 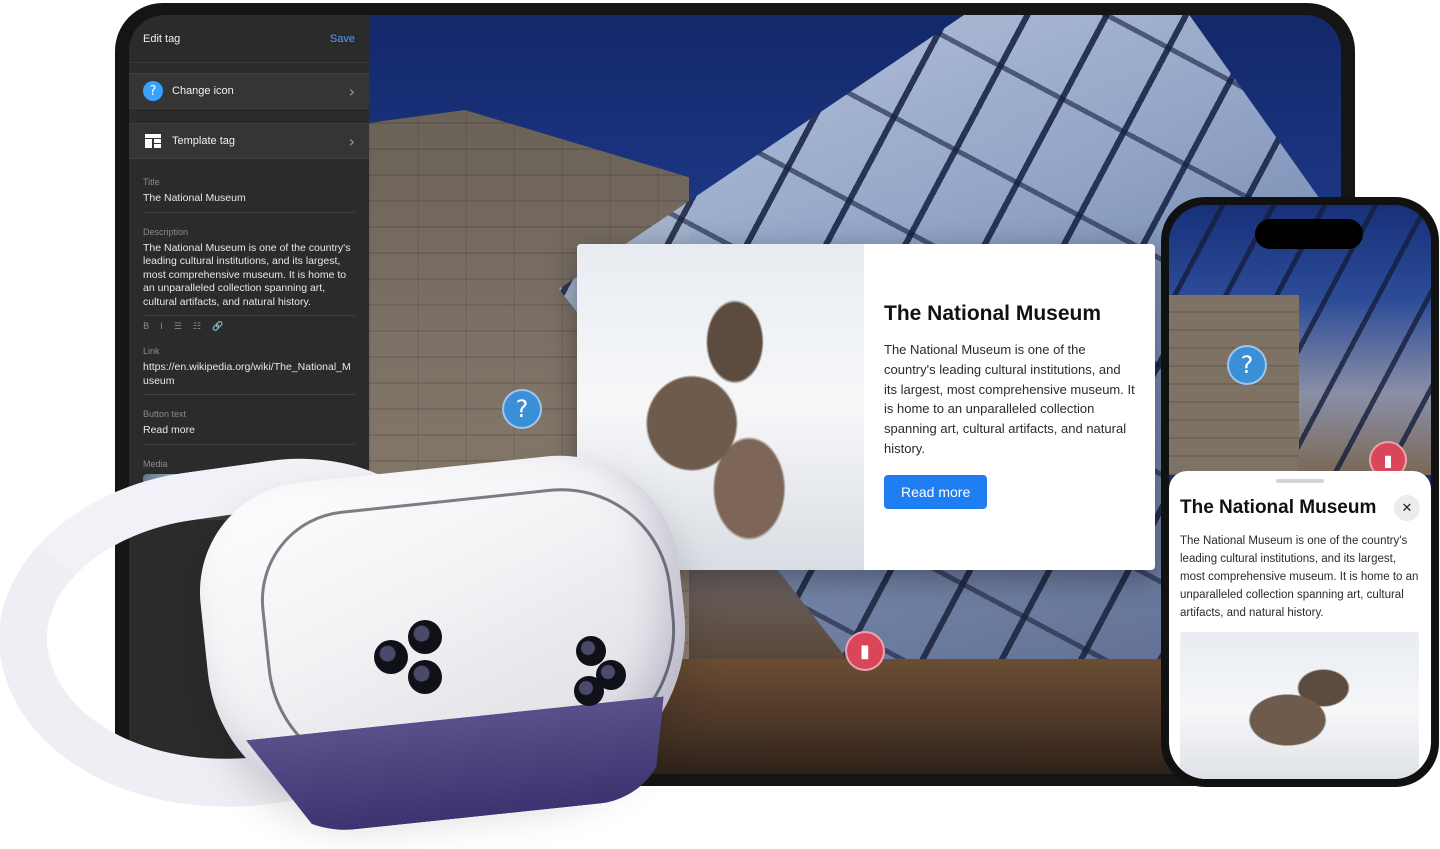 I want to click on popup-title: The National Museum, so click(x=993, y=313).